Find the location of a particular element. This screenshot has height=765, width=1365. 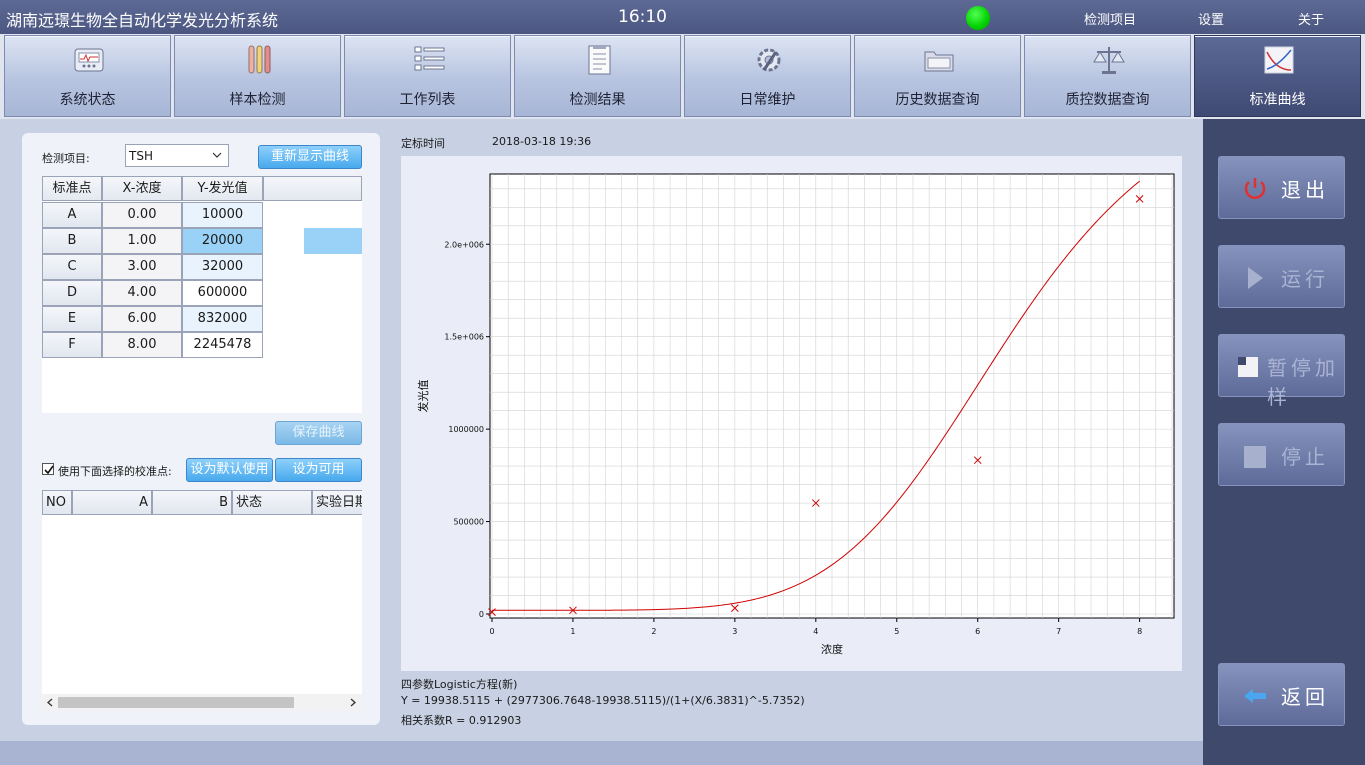

column-header-status: 状态 is located at coordinates (272, 502).